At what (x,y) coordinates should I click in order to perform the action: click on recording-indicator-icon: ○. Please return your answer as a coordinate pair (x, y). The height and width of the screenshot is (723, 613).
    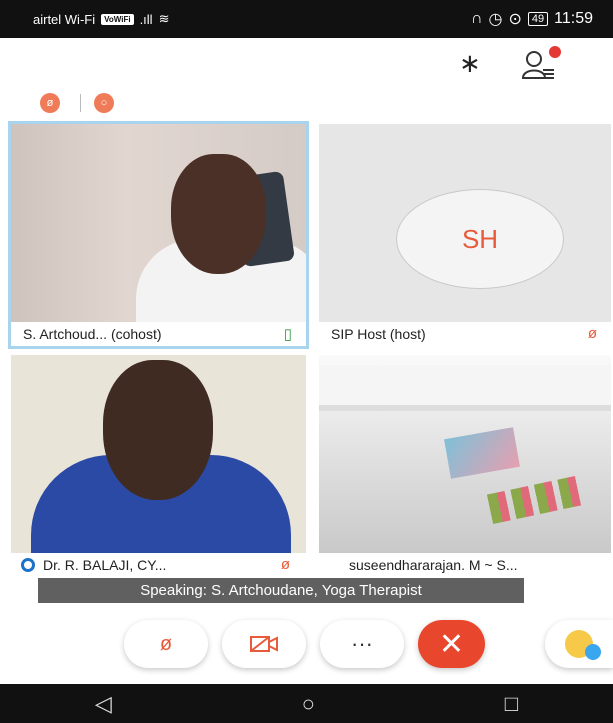
    Looking at the image, I should click on (104, 103).